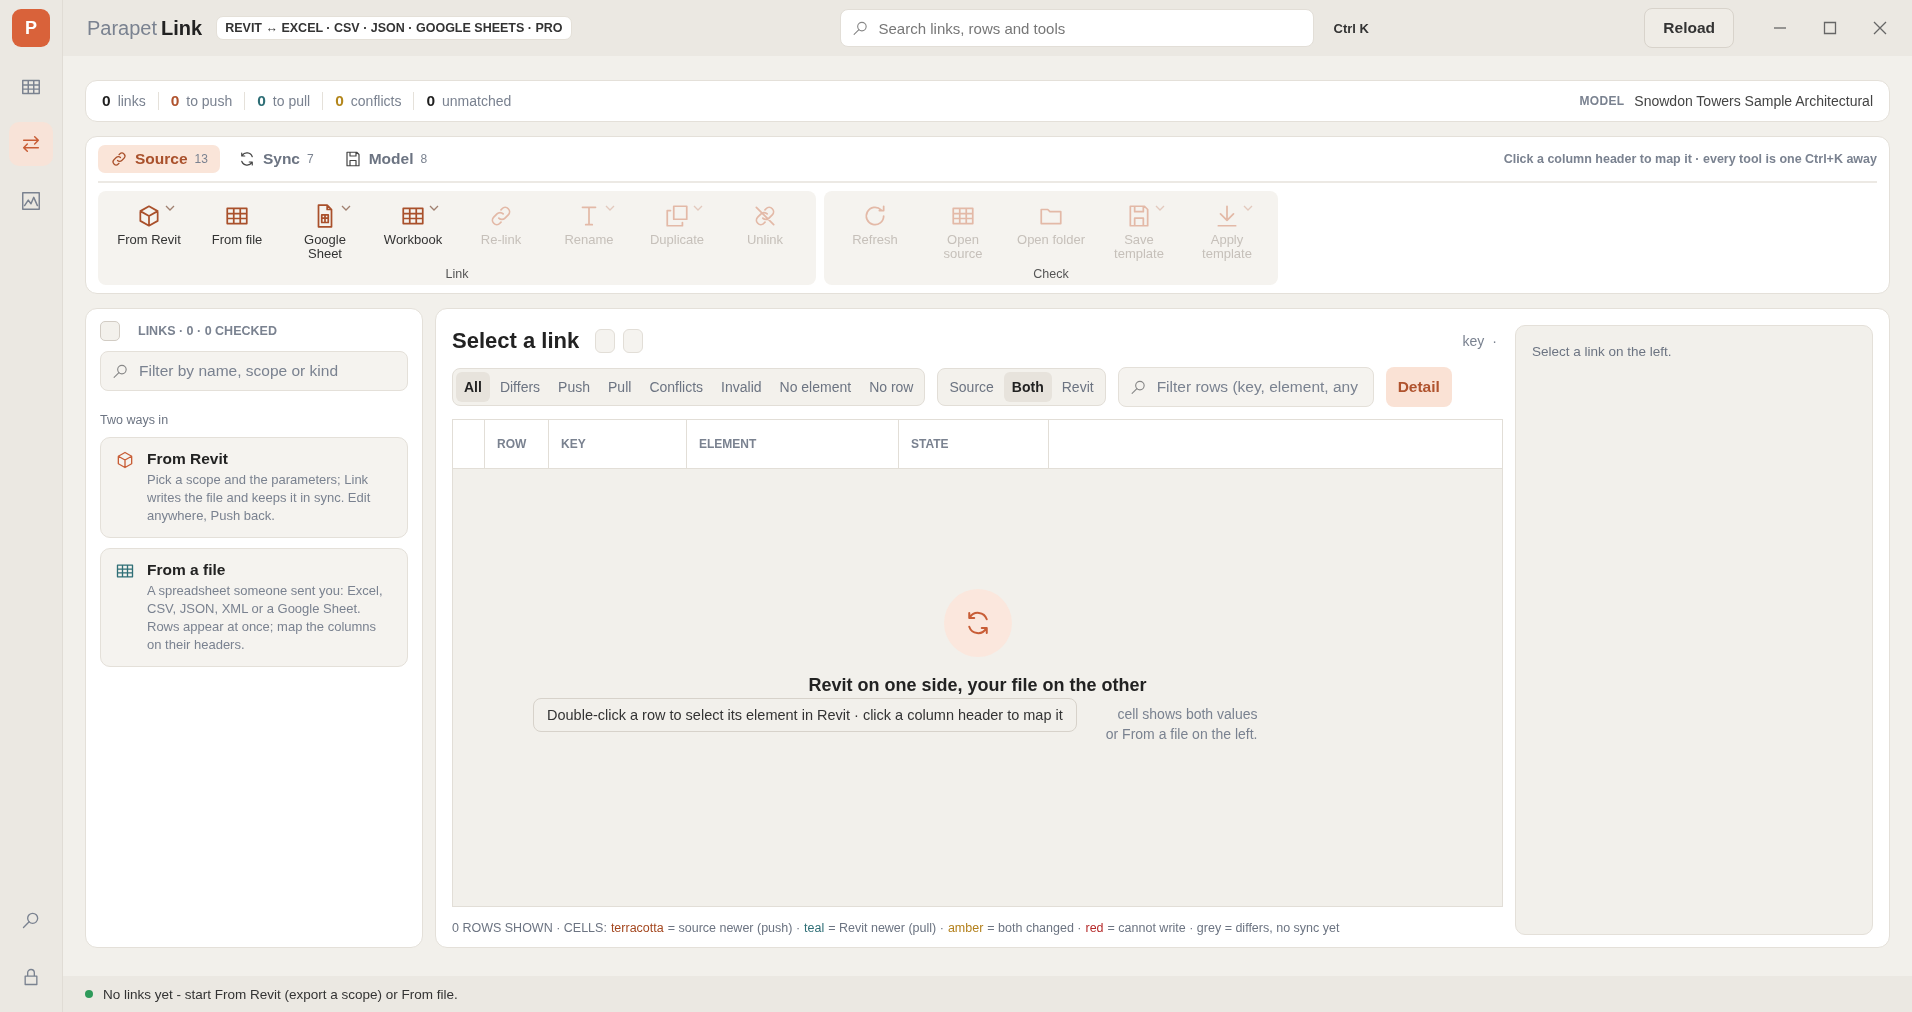  I want to click on legend-key: amber, so click(965, 928).